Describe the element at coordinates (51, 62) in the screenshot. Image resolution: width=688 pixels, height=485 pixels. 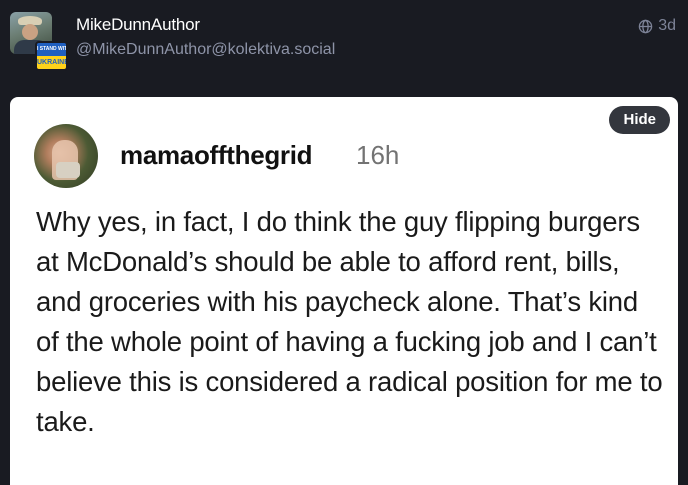
I see `badge-bottom-text: UKRAINE` at that location.